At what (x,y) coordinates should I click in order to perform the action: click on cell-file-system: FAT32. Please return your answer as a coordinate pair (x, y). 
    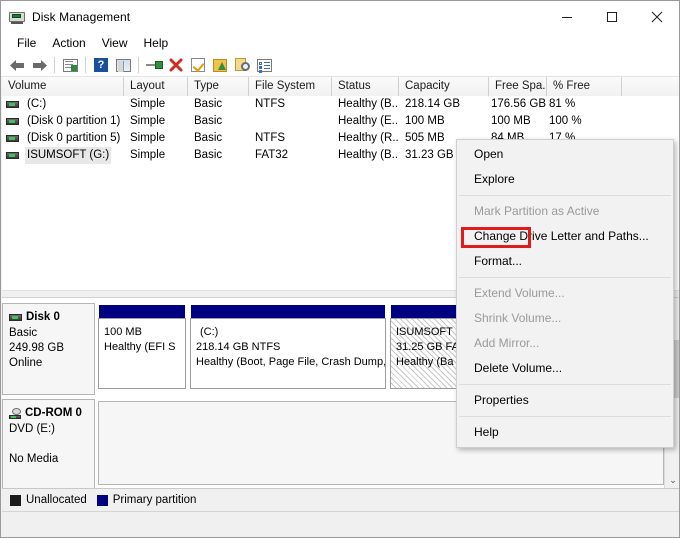
    Looking at the image, I should click on (272, 155).